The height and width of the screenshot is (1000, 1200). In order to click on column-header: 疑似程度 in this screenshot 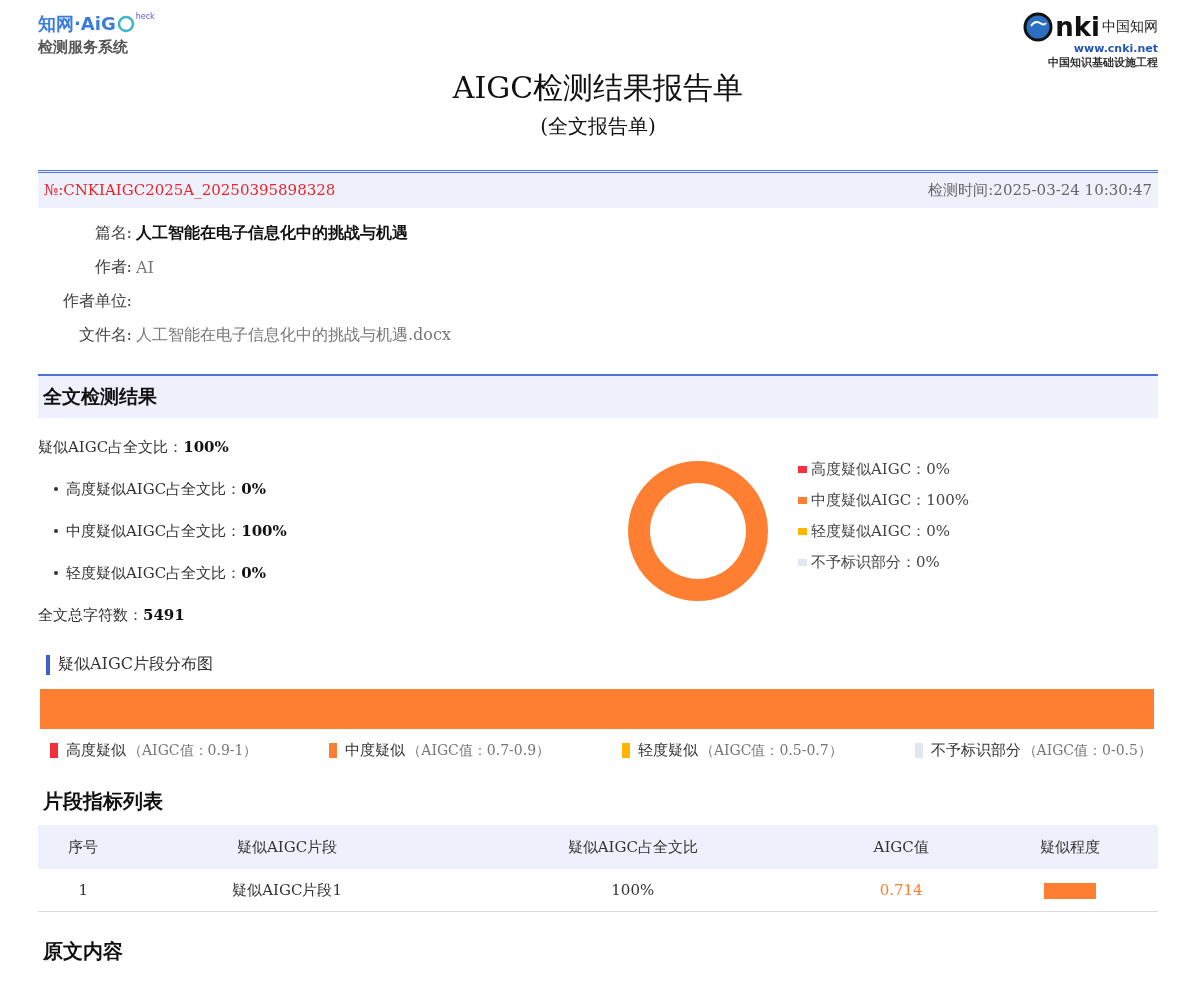, I will do `click(1070, 847)`.